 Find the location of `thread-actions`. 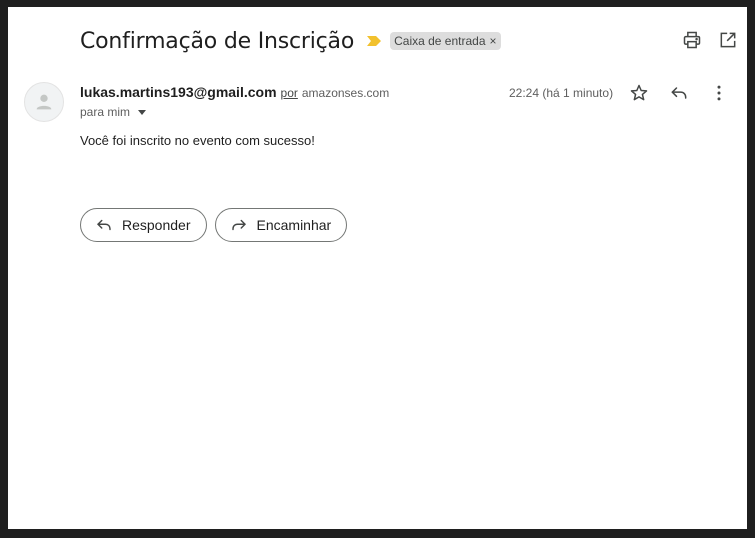

thread-actions is located at coordinates (710, 40).